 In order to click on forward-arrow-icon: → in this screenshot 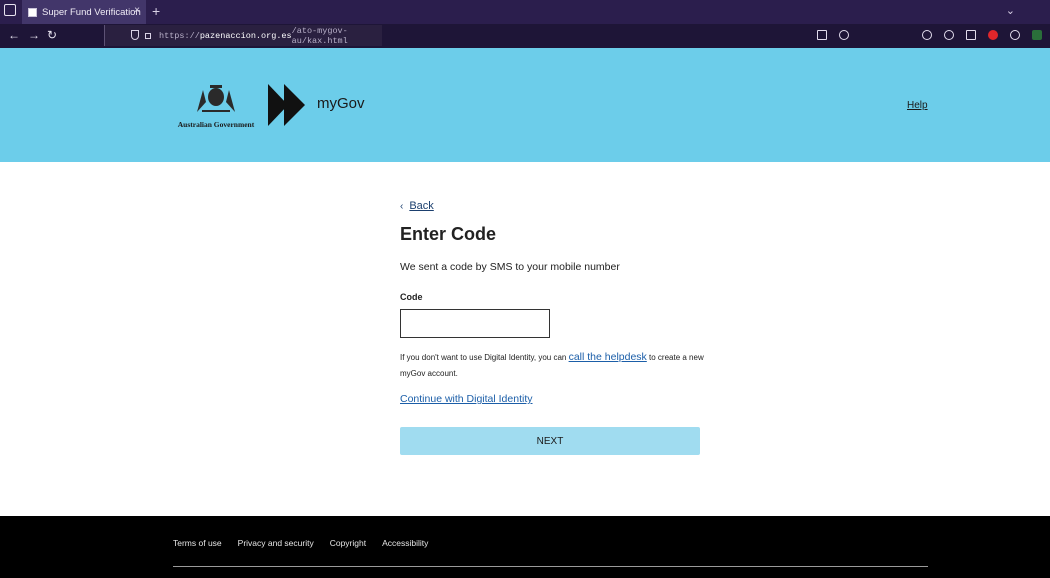, I will do `click(34, 35)`.